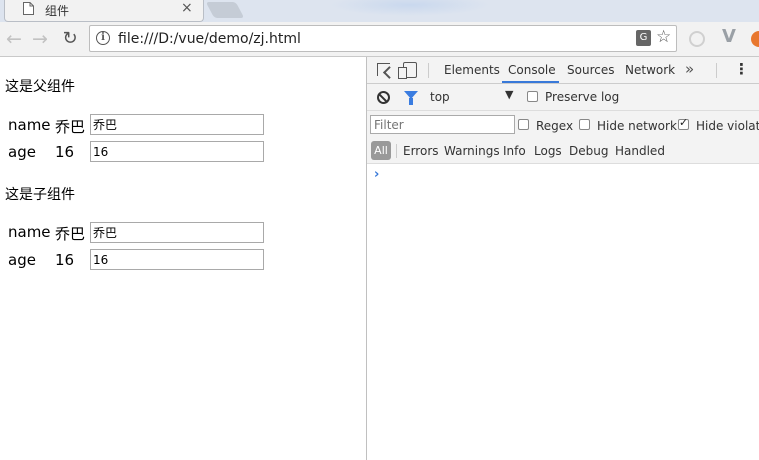  Describe the element at coordinates (407, 70) in the screenshot. I see `device-toolbar-icon` at that location.